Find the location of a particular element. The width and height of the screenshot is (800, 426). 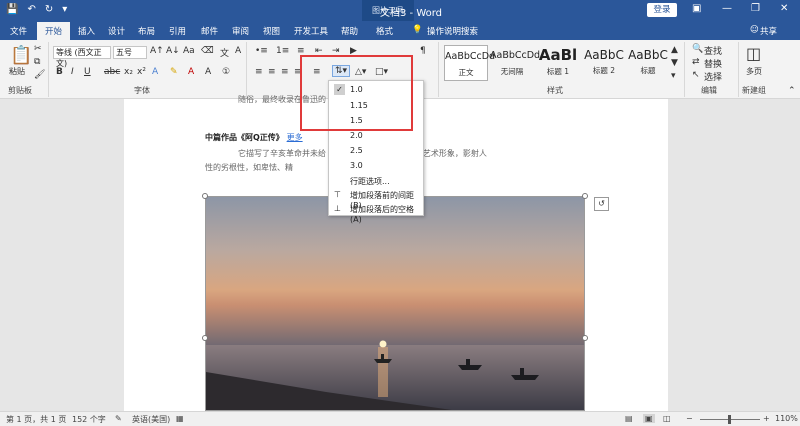

tab-help: 帮助 is located at coordinates (349, 31).